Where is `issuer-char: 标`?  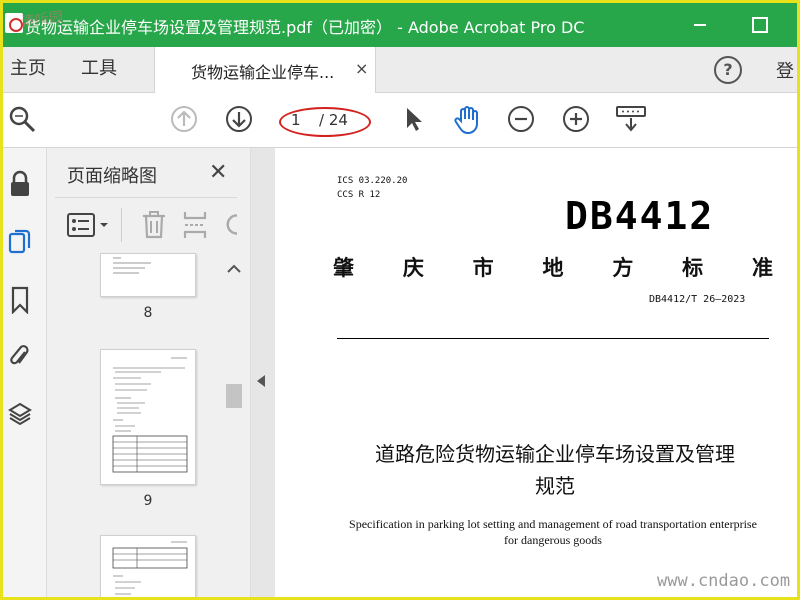
issuer-char: 标 is located at coordinates (693, 267).